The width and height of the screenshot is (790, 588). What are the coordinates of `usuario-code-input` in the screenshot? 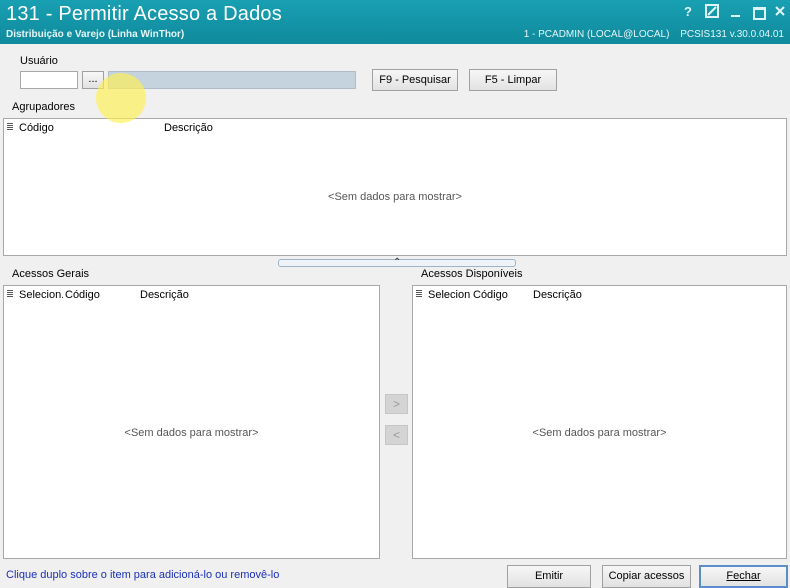 It's located at (49, 80).